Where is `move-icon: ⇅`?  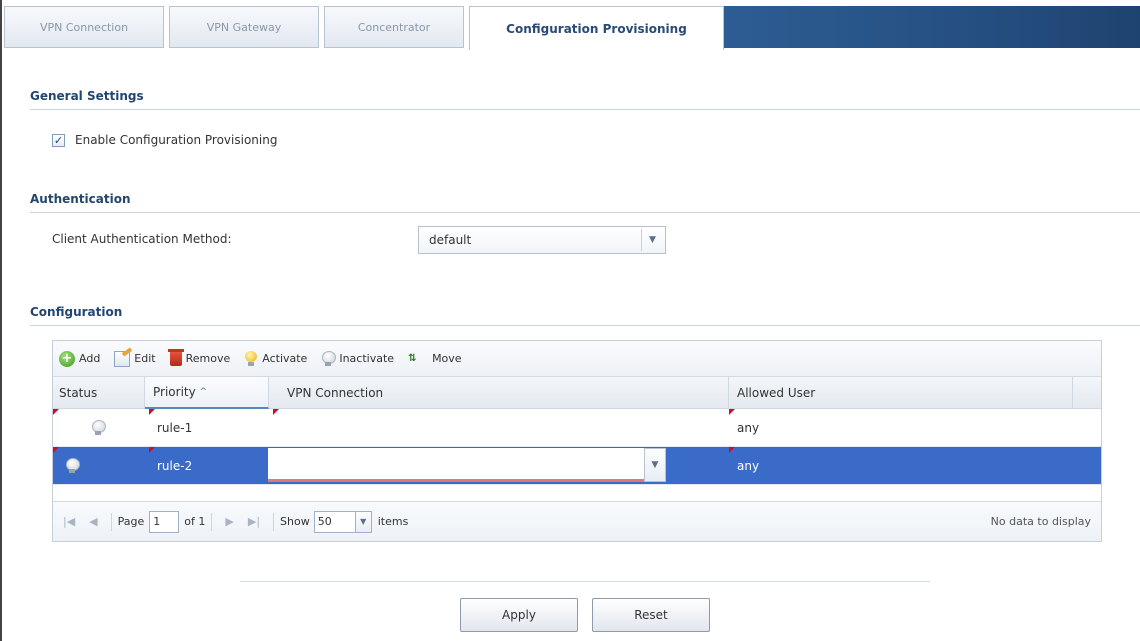 move-icon: ⇅ is located at coordinates (412, 358).